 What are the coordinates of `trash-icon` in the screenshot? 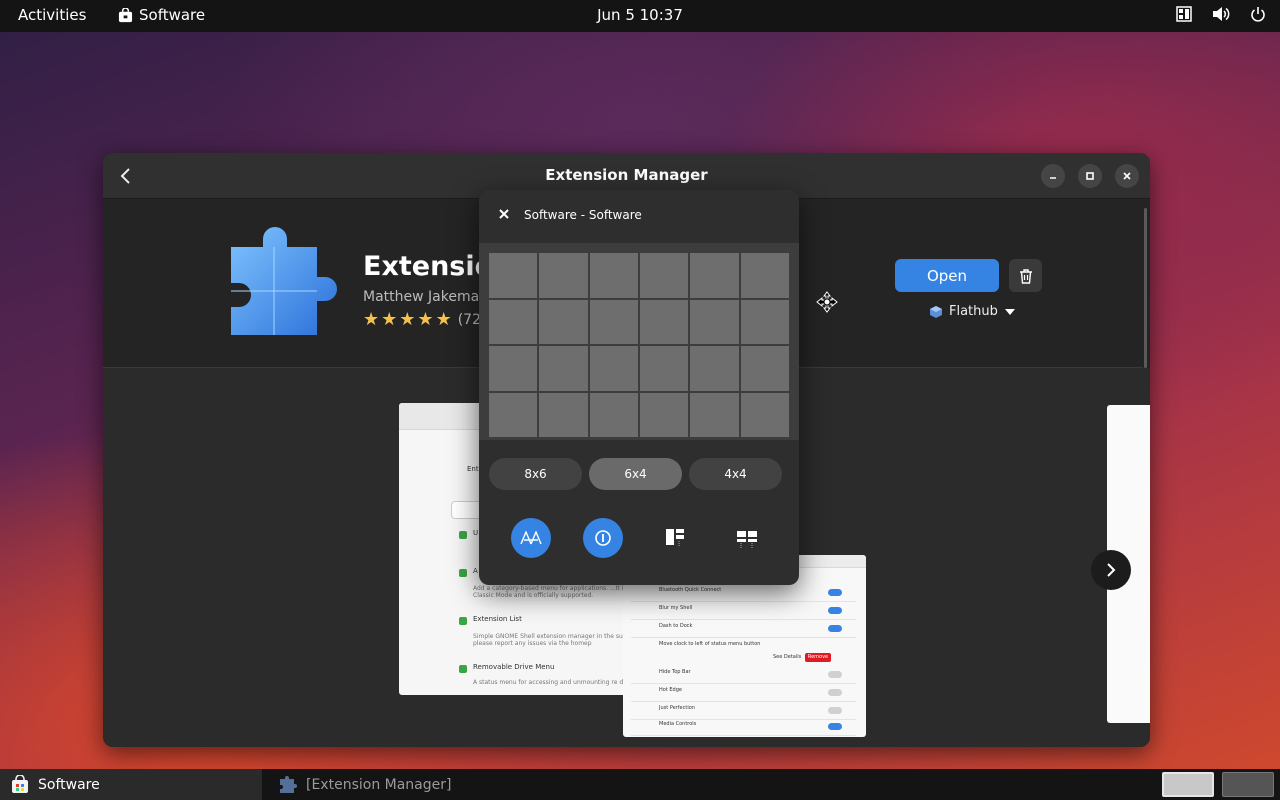 It's located at (1025, 276).